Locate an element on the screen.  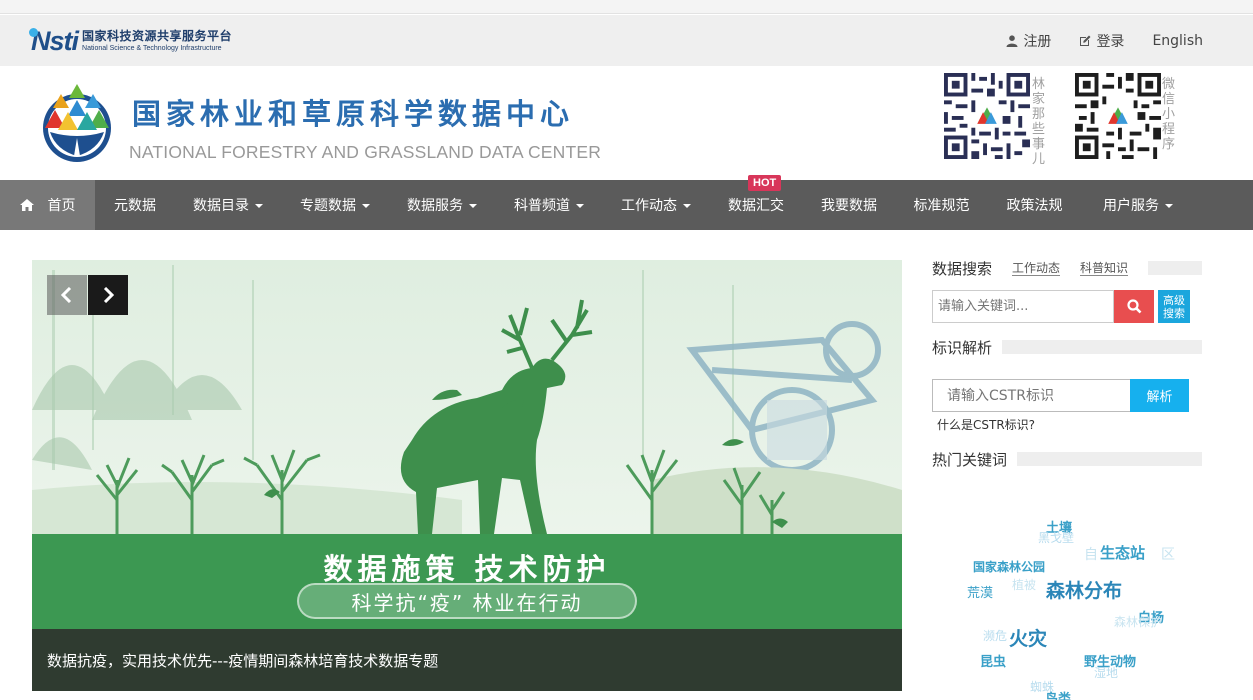
nav-label: 元数据 is located at coordinates (135, 206).